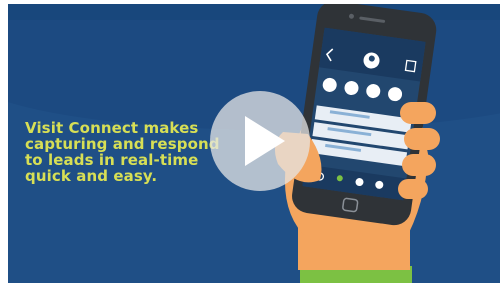 This screenshot has height=284, width=503. What do you see at coordinates (265, 141) in the screenshot?
I see `play-icon` at bounding box center [265, 141].